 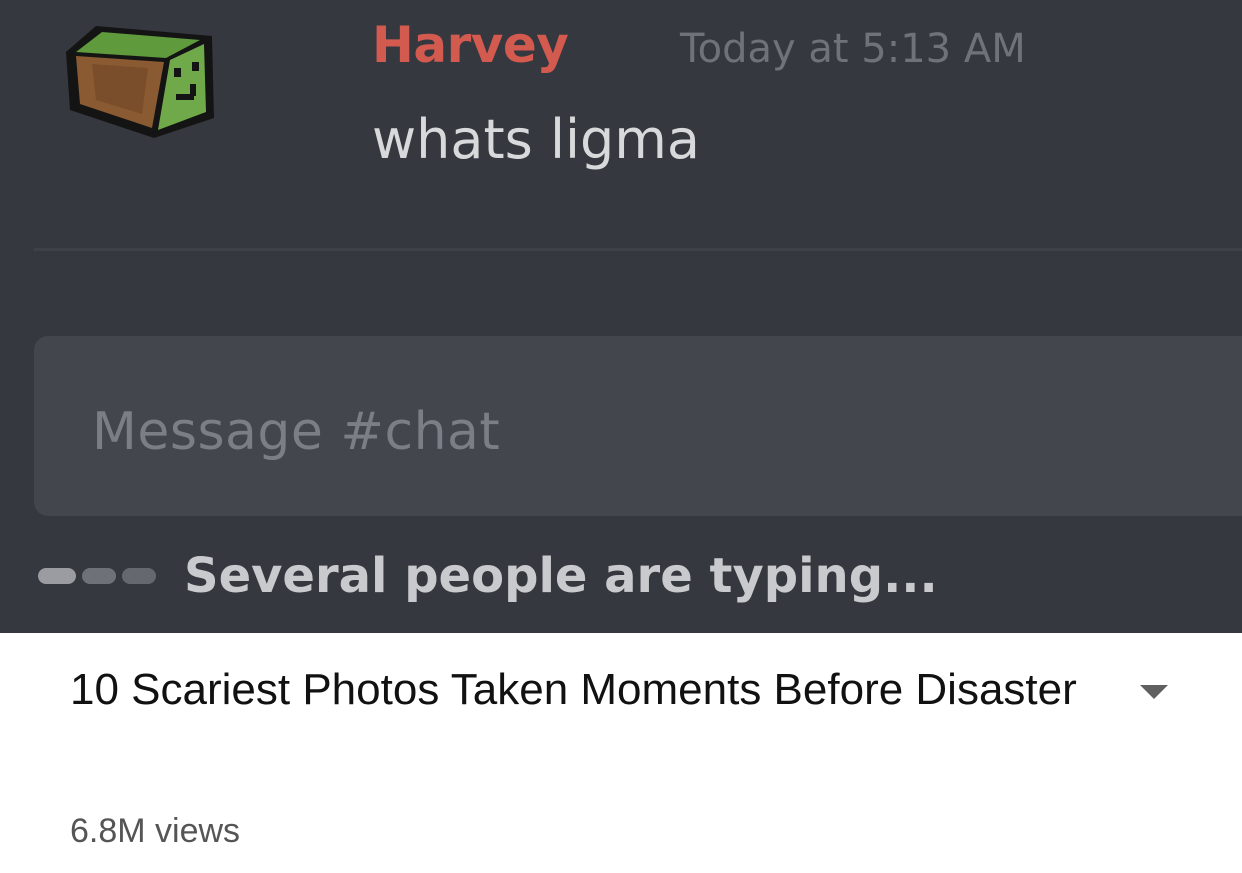 What do you see at coordinates (100, 576) in the screenshot?
I see `typing-dots-icon` at bounding box center [100, 576].